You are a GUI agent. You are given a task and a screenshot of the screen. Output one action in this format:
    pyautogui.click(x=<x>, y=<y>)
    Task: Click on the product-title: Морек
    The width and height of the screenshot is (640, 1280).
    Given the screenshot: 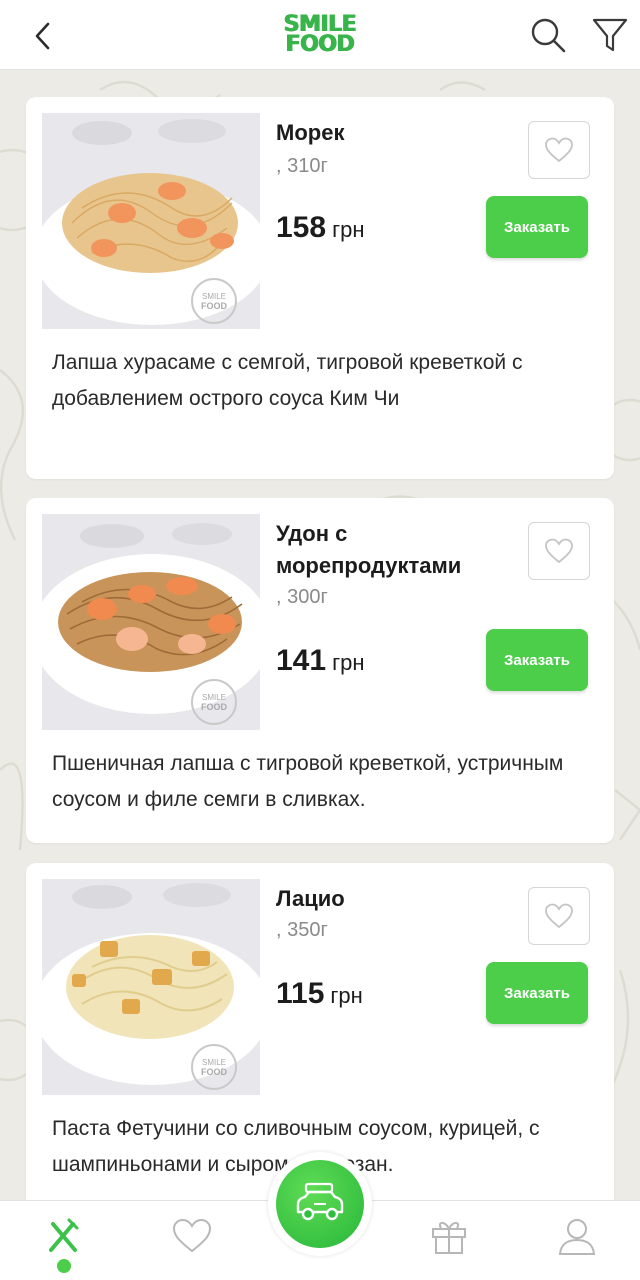 What is the action you would take?
    pyautogui.click(x=396, y=133)
    